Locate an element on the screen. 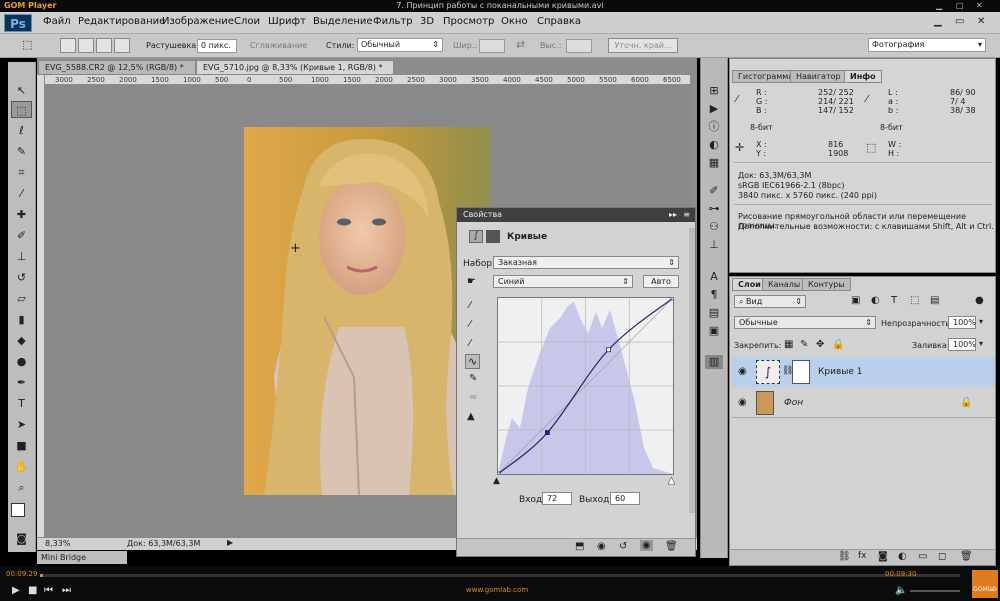 The image size is (1000, 601). menu-filter: Фильтр is located at coordinates (393, 21).